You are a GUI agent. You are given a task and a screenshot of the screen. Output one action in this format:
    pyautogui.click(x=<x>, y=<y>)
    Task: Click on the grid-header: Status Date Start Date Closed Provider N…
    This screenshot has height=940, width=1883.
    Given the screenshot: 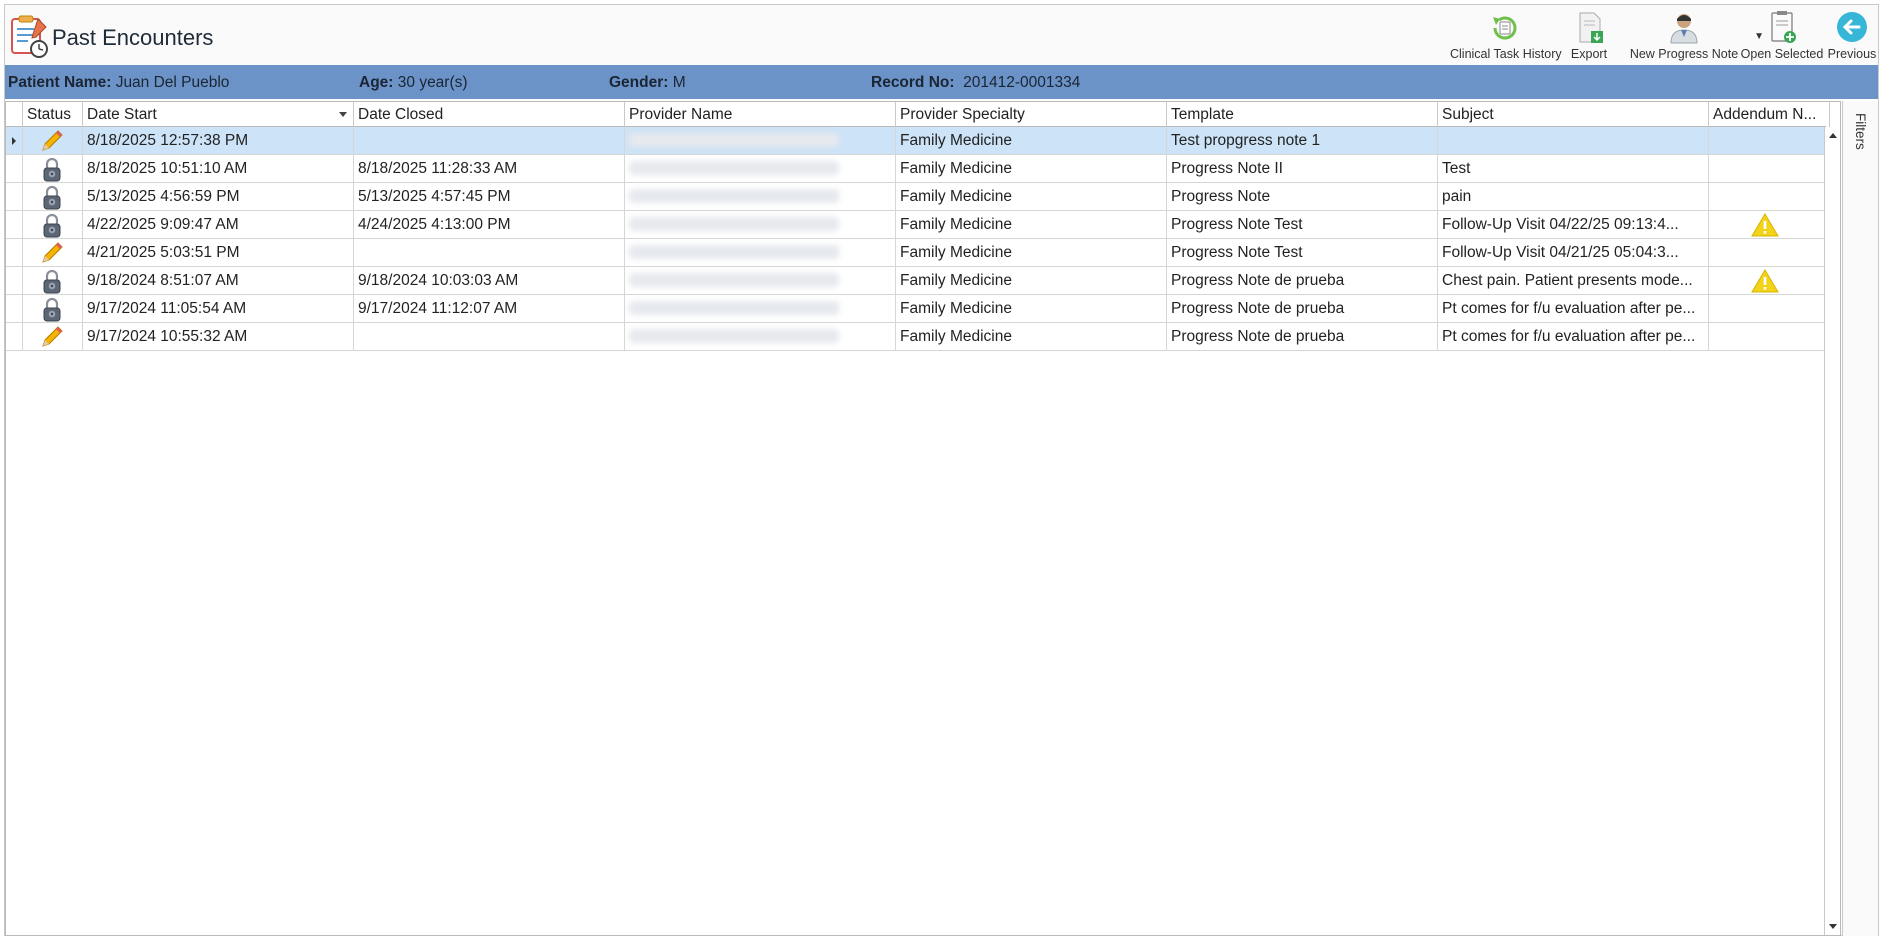 What is the action you would take?
    pyautogui.click(x=918, y=114)
    